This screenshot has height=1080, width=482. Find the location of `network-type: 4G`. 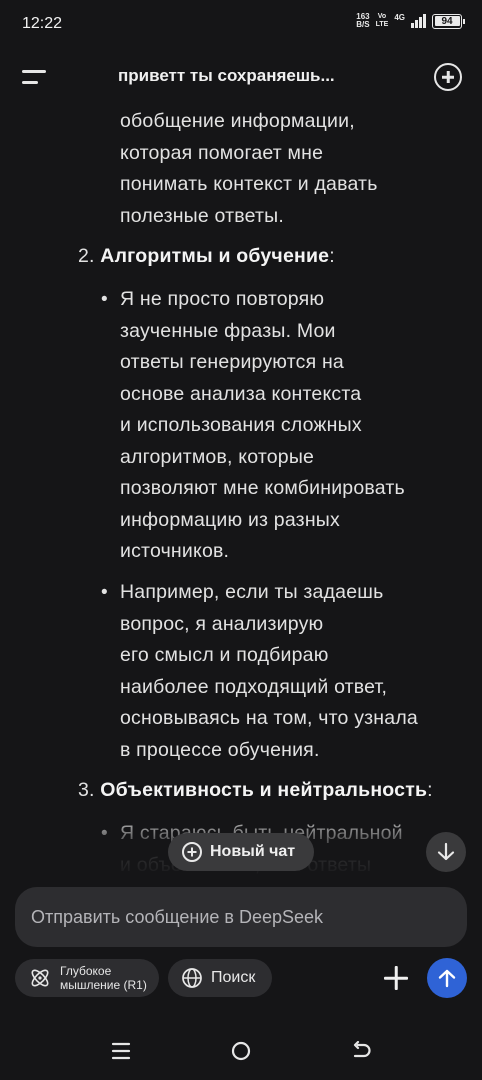

network-type: 4G is located at coordinates (399, 17).